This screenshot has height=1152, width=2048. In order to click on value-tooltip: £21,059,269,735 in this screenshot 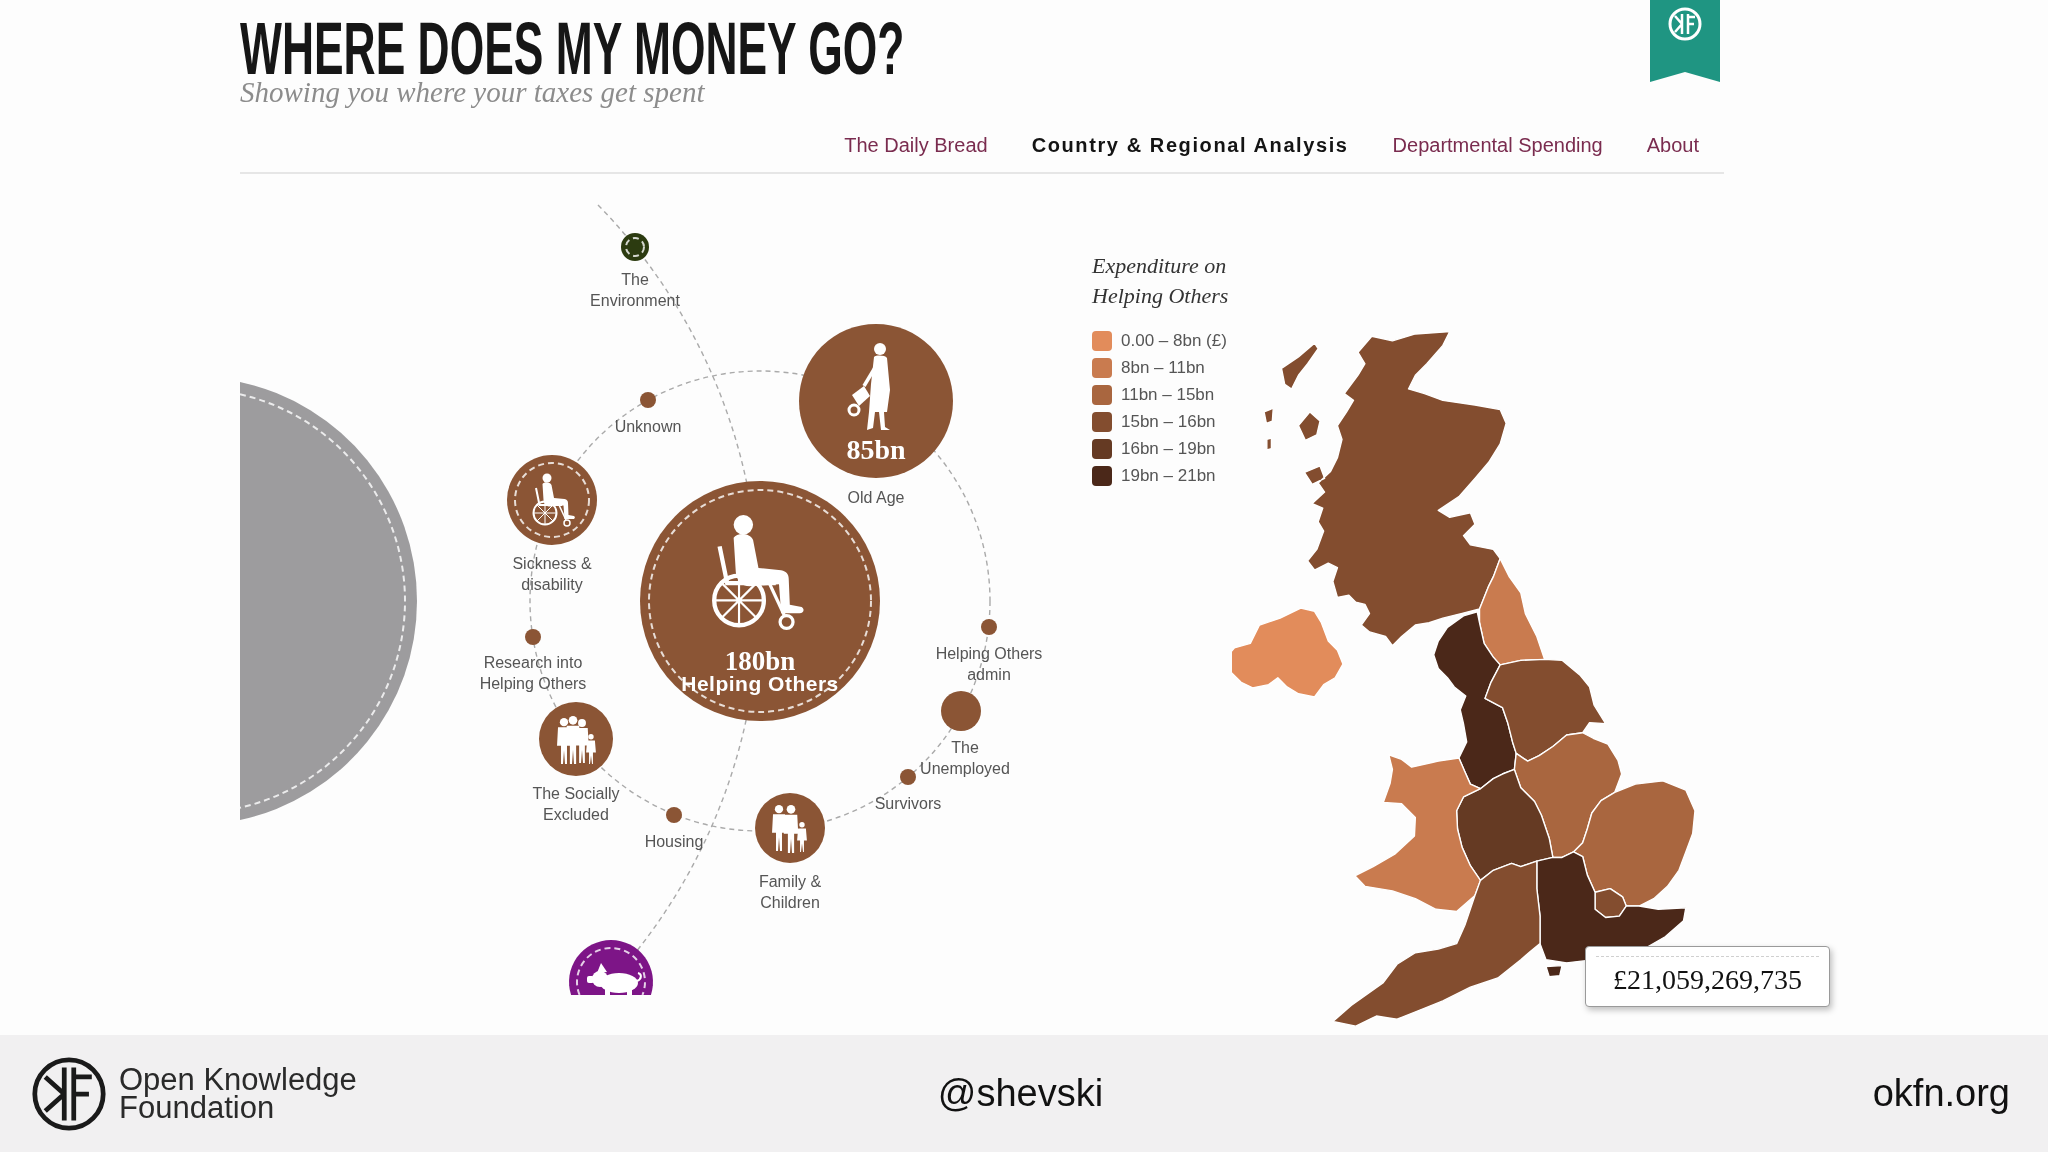, I will do `click(1707, 976)`.